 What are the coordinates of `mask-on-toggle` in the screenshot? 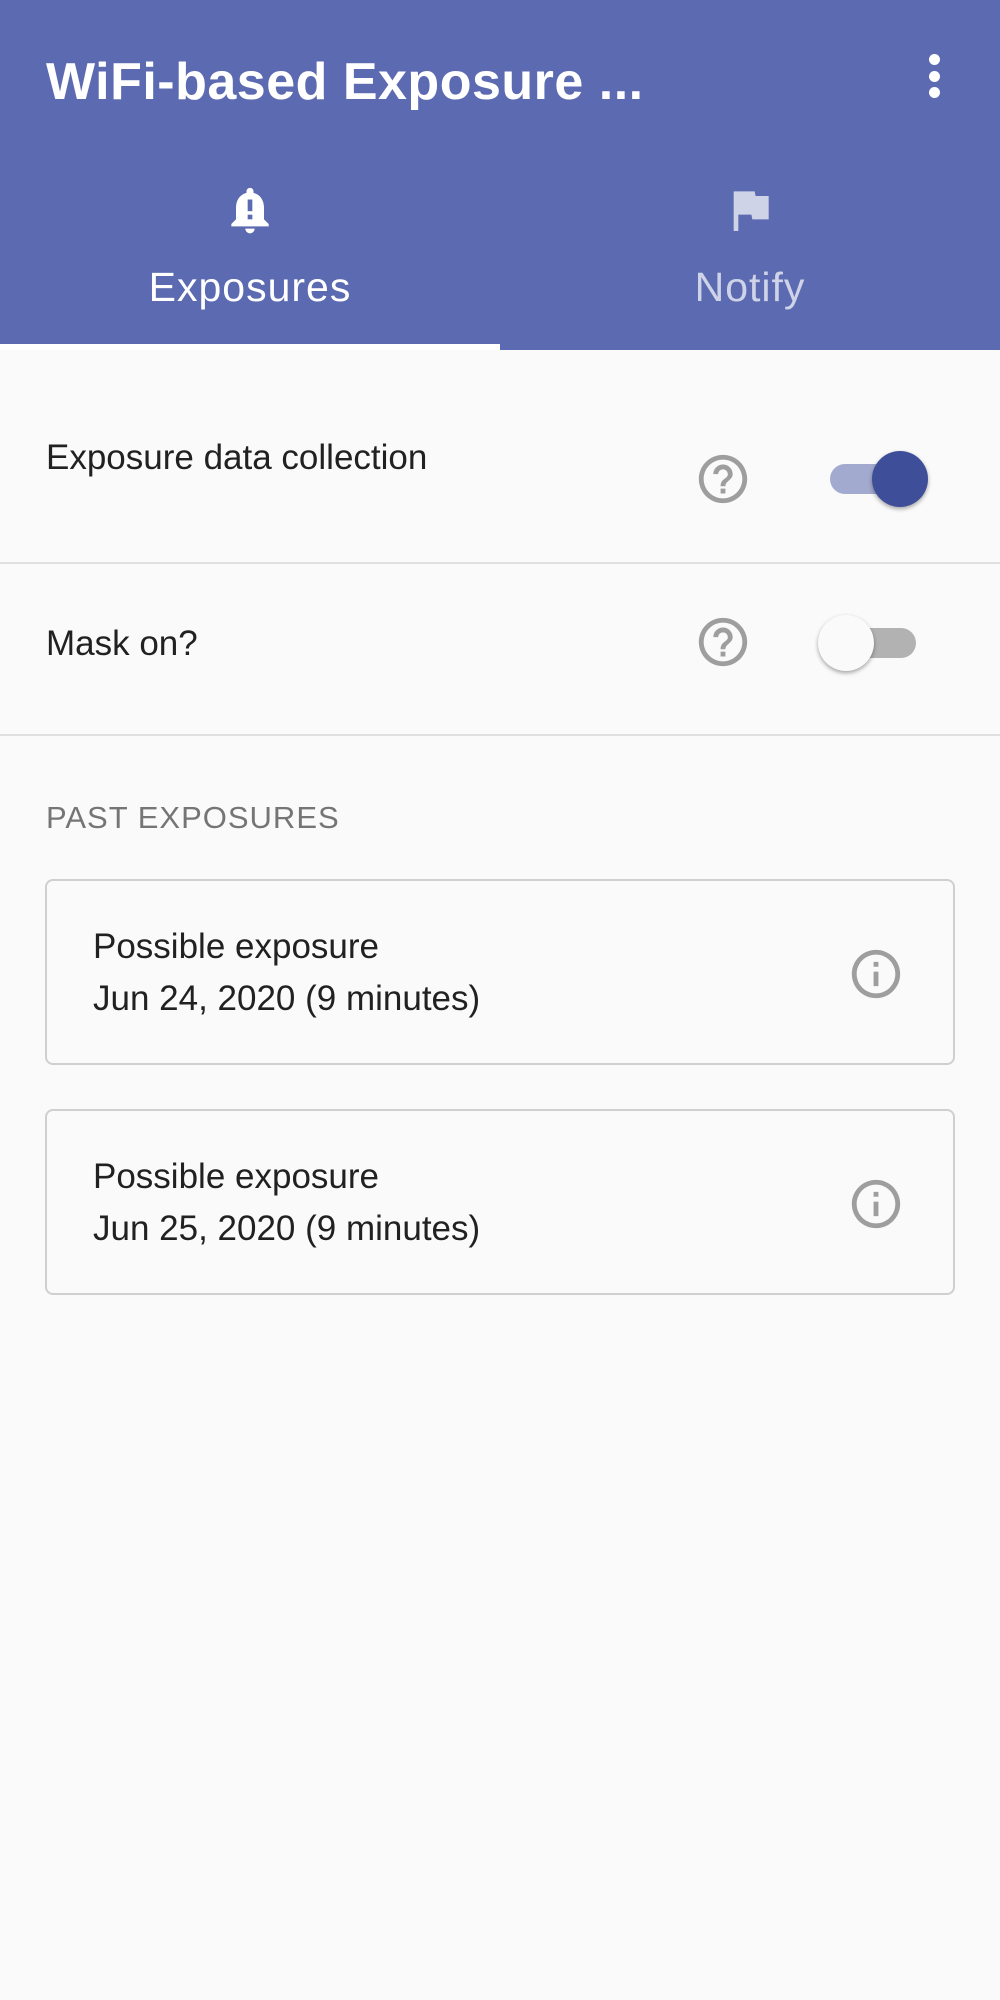 It's located at (870, 642).